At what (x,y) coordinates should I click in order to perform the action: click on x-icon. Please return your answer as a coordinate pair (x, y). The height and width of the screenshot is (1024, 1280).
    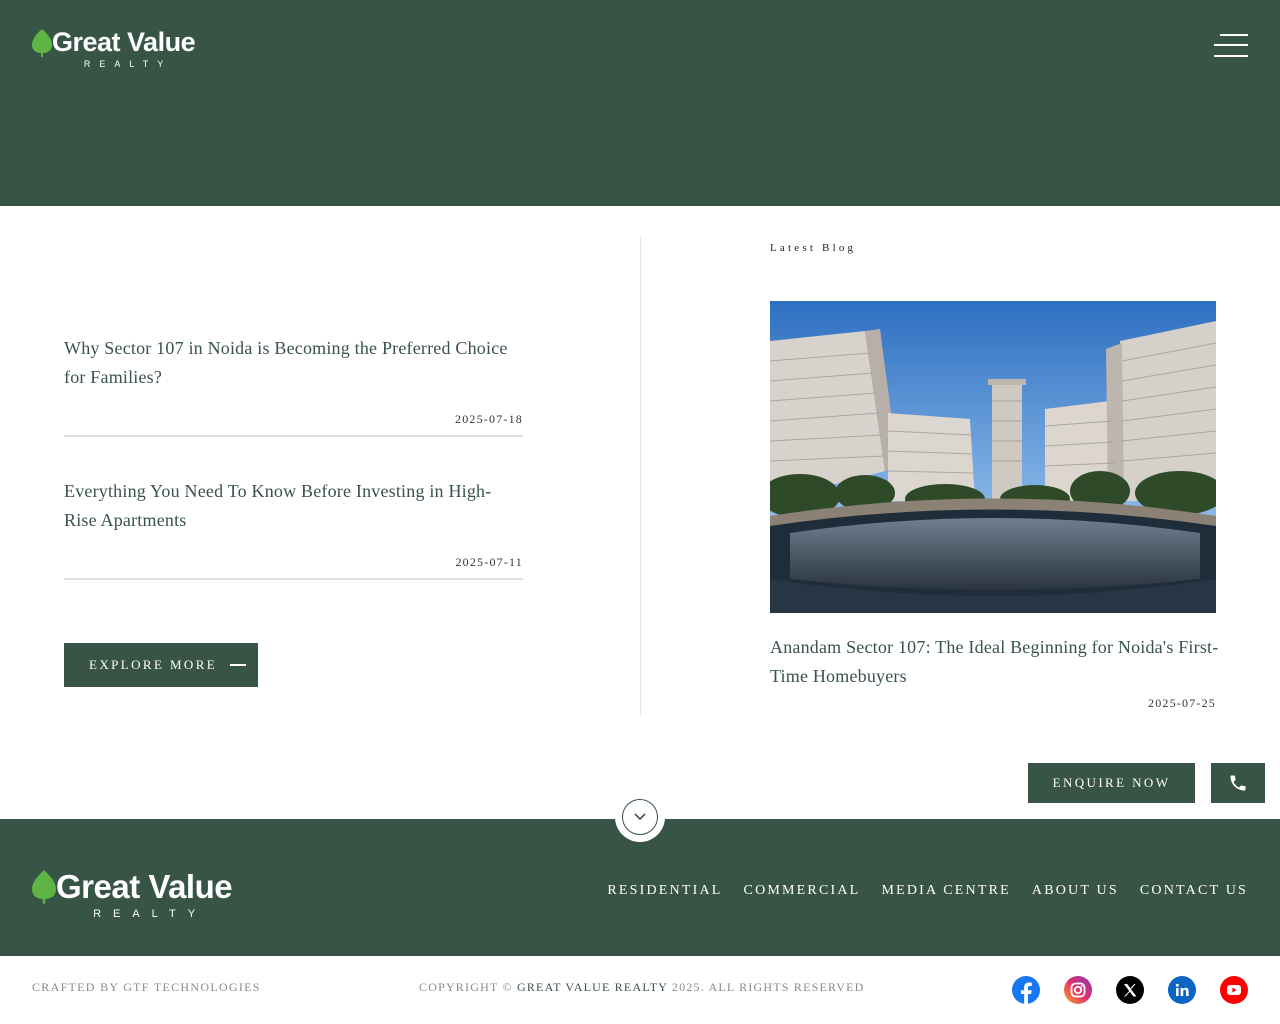
    Looking at the image, I should click on (1130, 990).